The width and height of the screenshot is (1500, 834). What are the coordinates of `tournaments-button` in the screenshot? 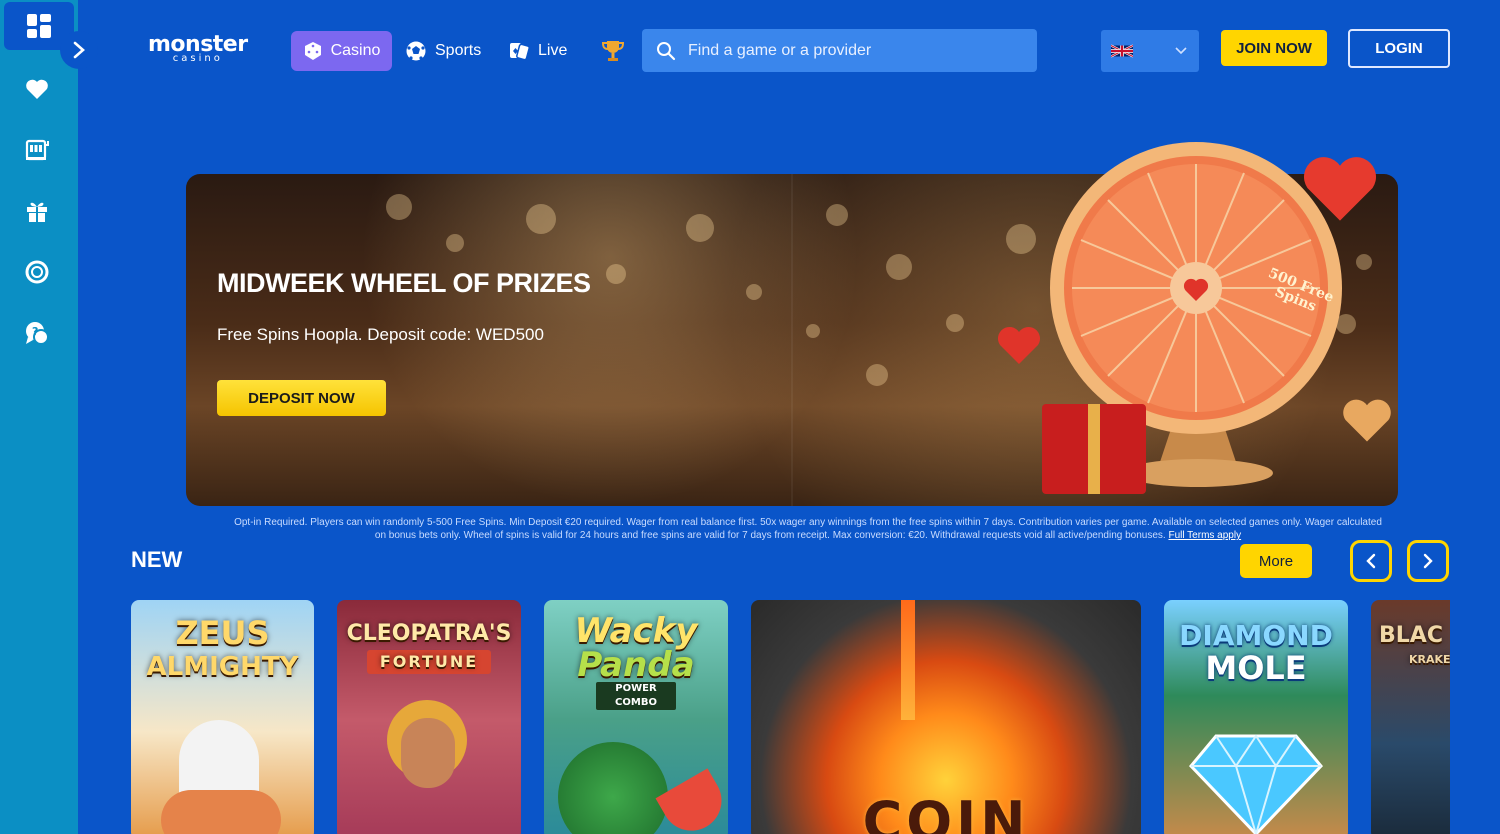 It's located at (613, 51).